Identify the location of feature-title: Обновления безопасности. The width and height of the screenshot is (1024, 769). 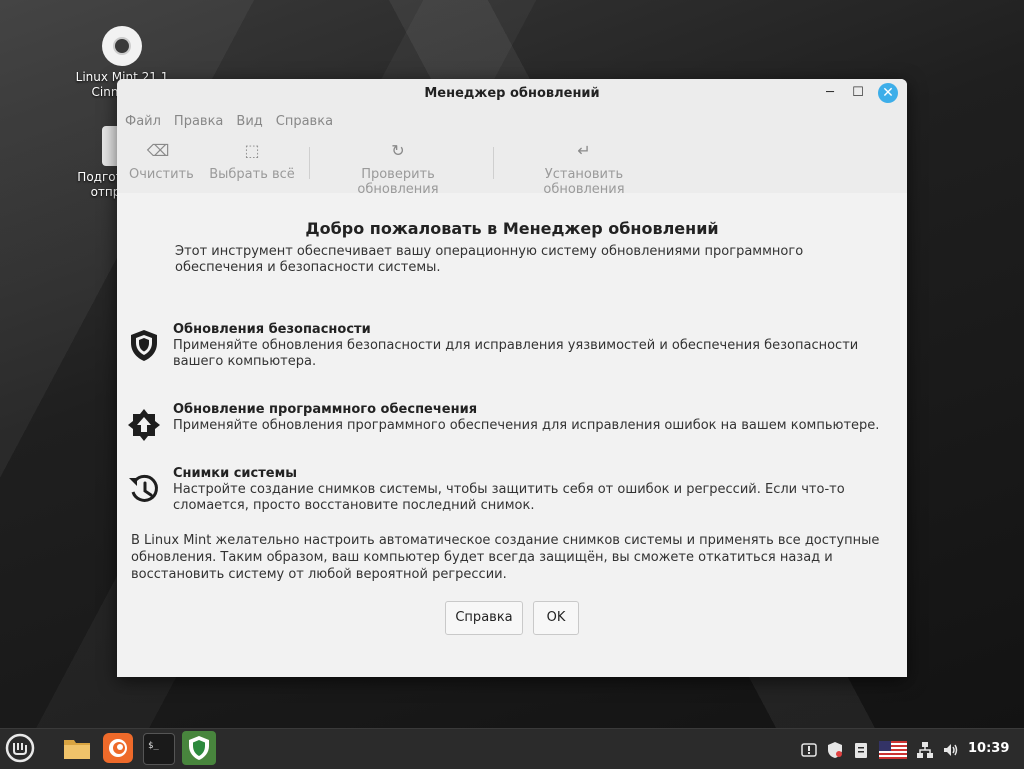
(272, 329).